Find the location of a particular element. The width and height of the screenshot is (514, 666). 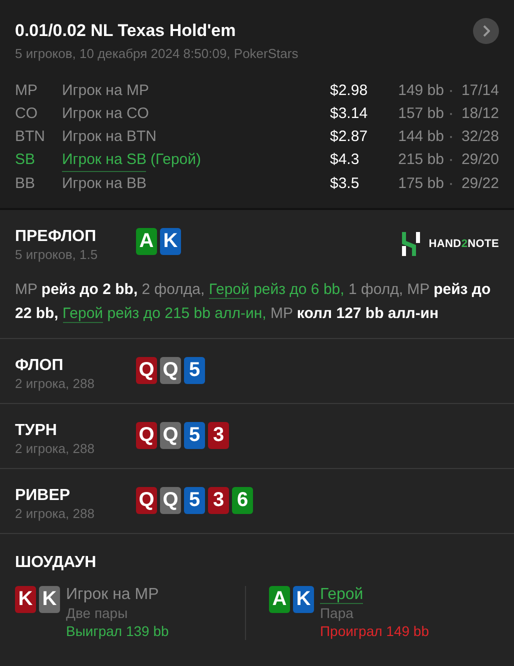

vpip-pfr-stat: 29/22 is located at coordinates (479, 184).